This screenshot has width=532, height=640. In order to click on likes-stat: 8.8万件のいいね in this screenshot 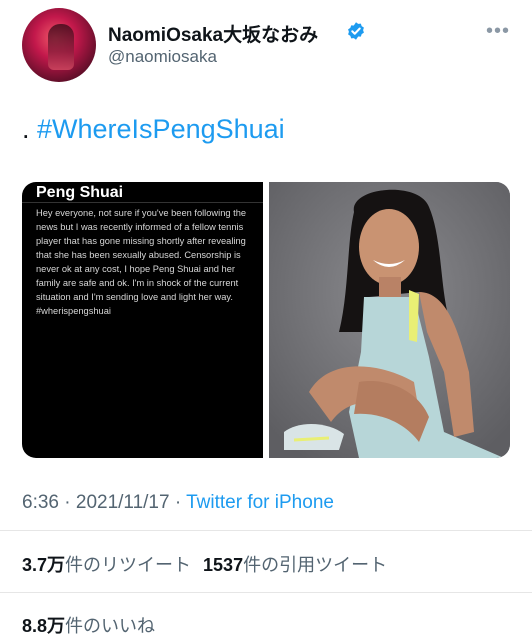, I will do `click(88, 625)`.